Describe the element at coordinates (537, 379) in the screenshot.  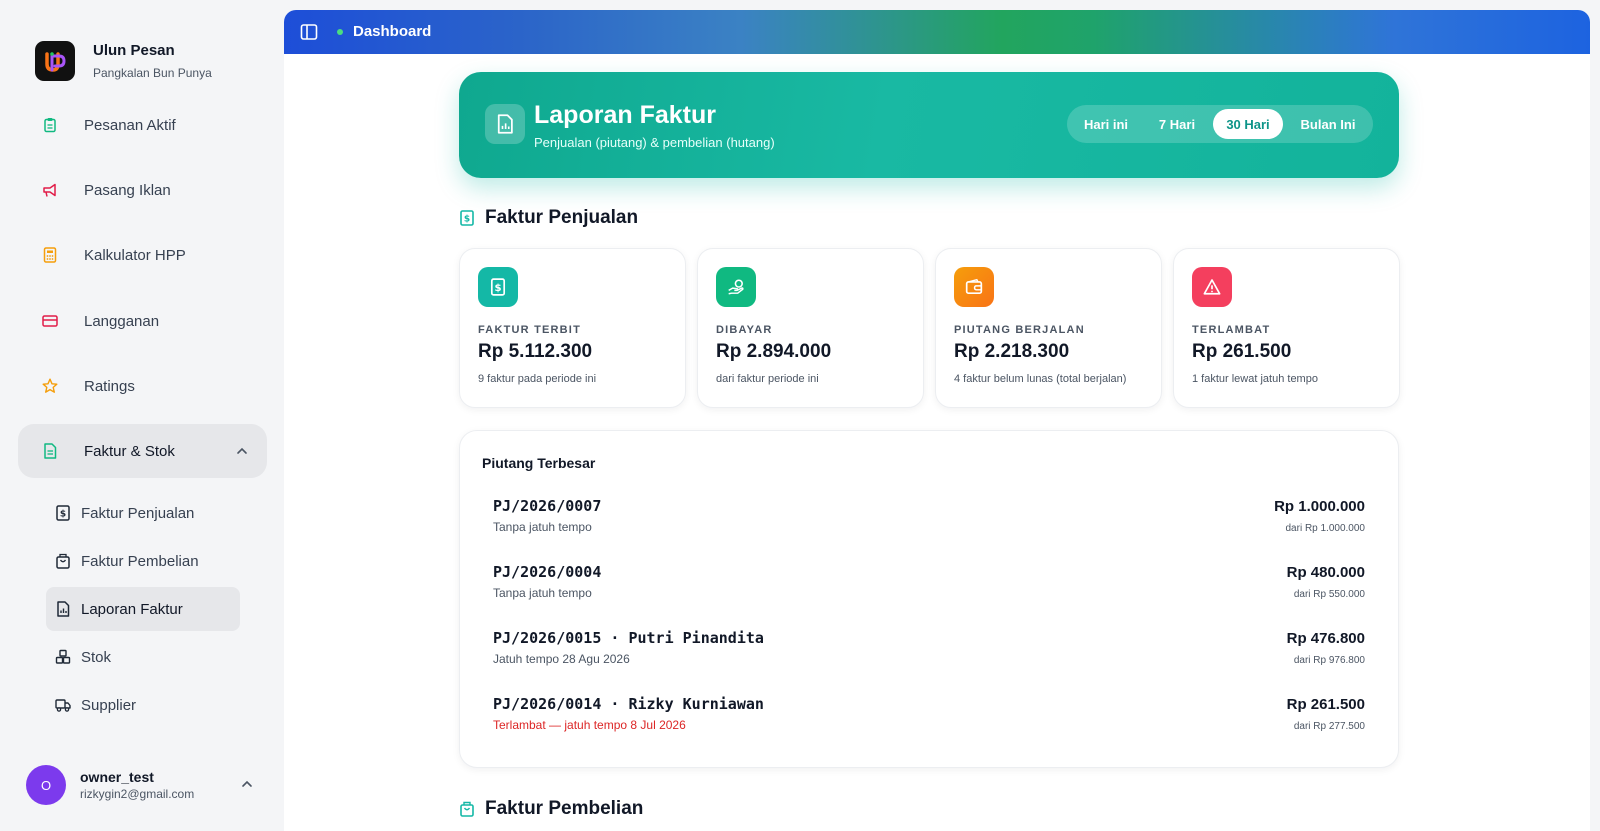
I see `stat-note: 9 faktur pada periode ini` at that location.